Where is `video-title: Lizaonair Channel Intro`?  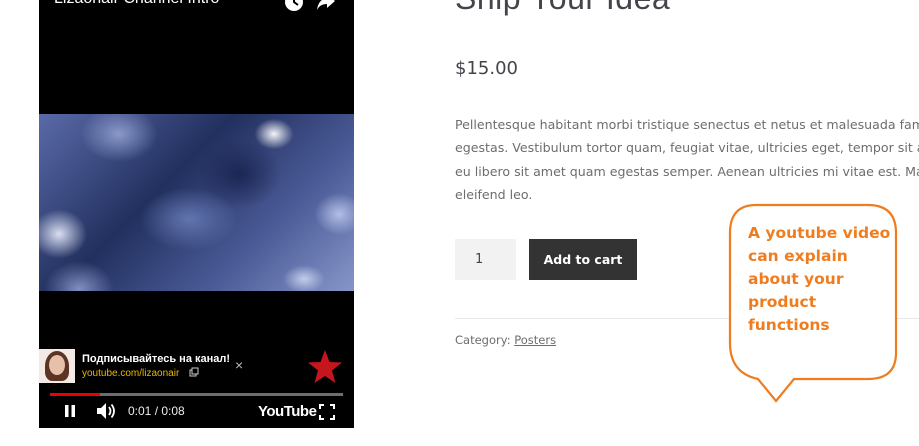
video-title: Lizaonair Channel Intro is located at coordinates (136, 4).